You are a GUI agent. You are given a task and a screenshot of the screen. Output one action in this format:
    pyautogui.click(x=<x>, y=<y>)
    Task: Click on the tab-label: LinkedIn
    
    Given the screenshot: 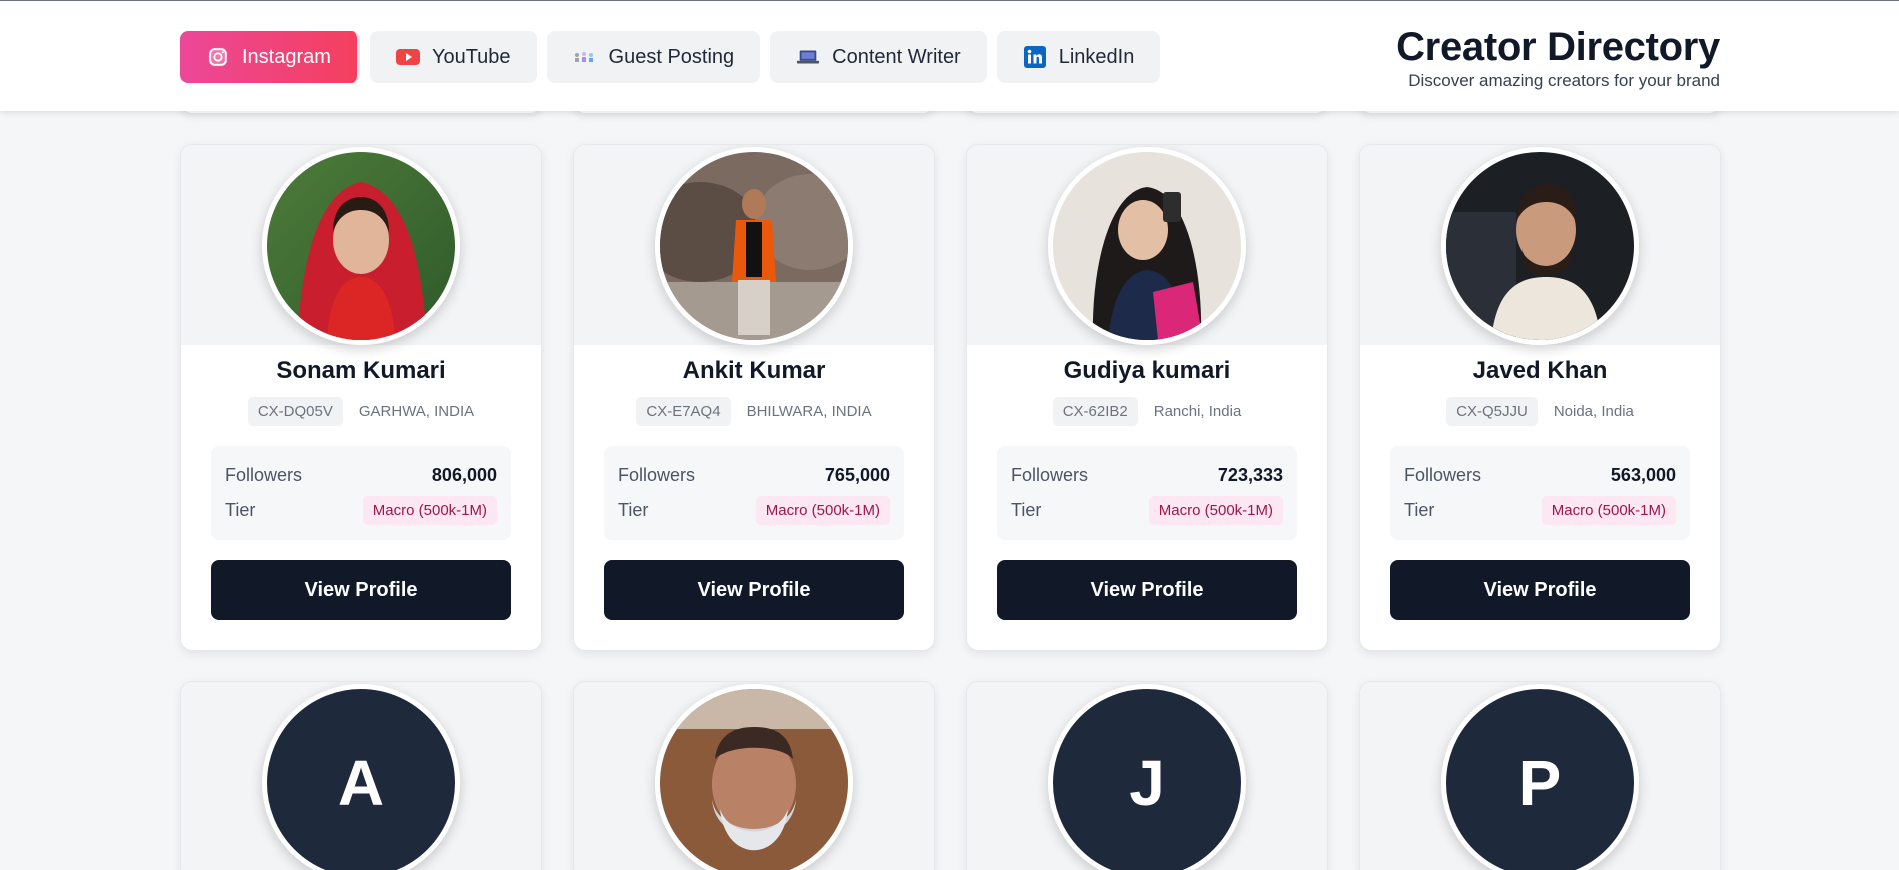 What is the action you would take?
    pyautogui.click(x=1096, y=56)
    